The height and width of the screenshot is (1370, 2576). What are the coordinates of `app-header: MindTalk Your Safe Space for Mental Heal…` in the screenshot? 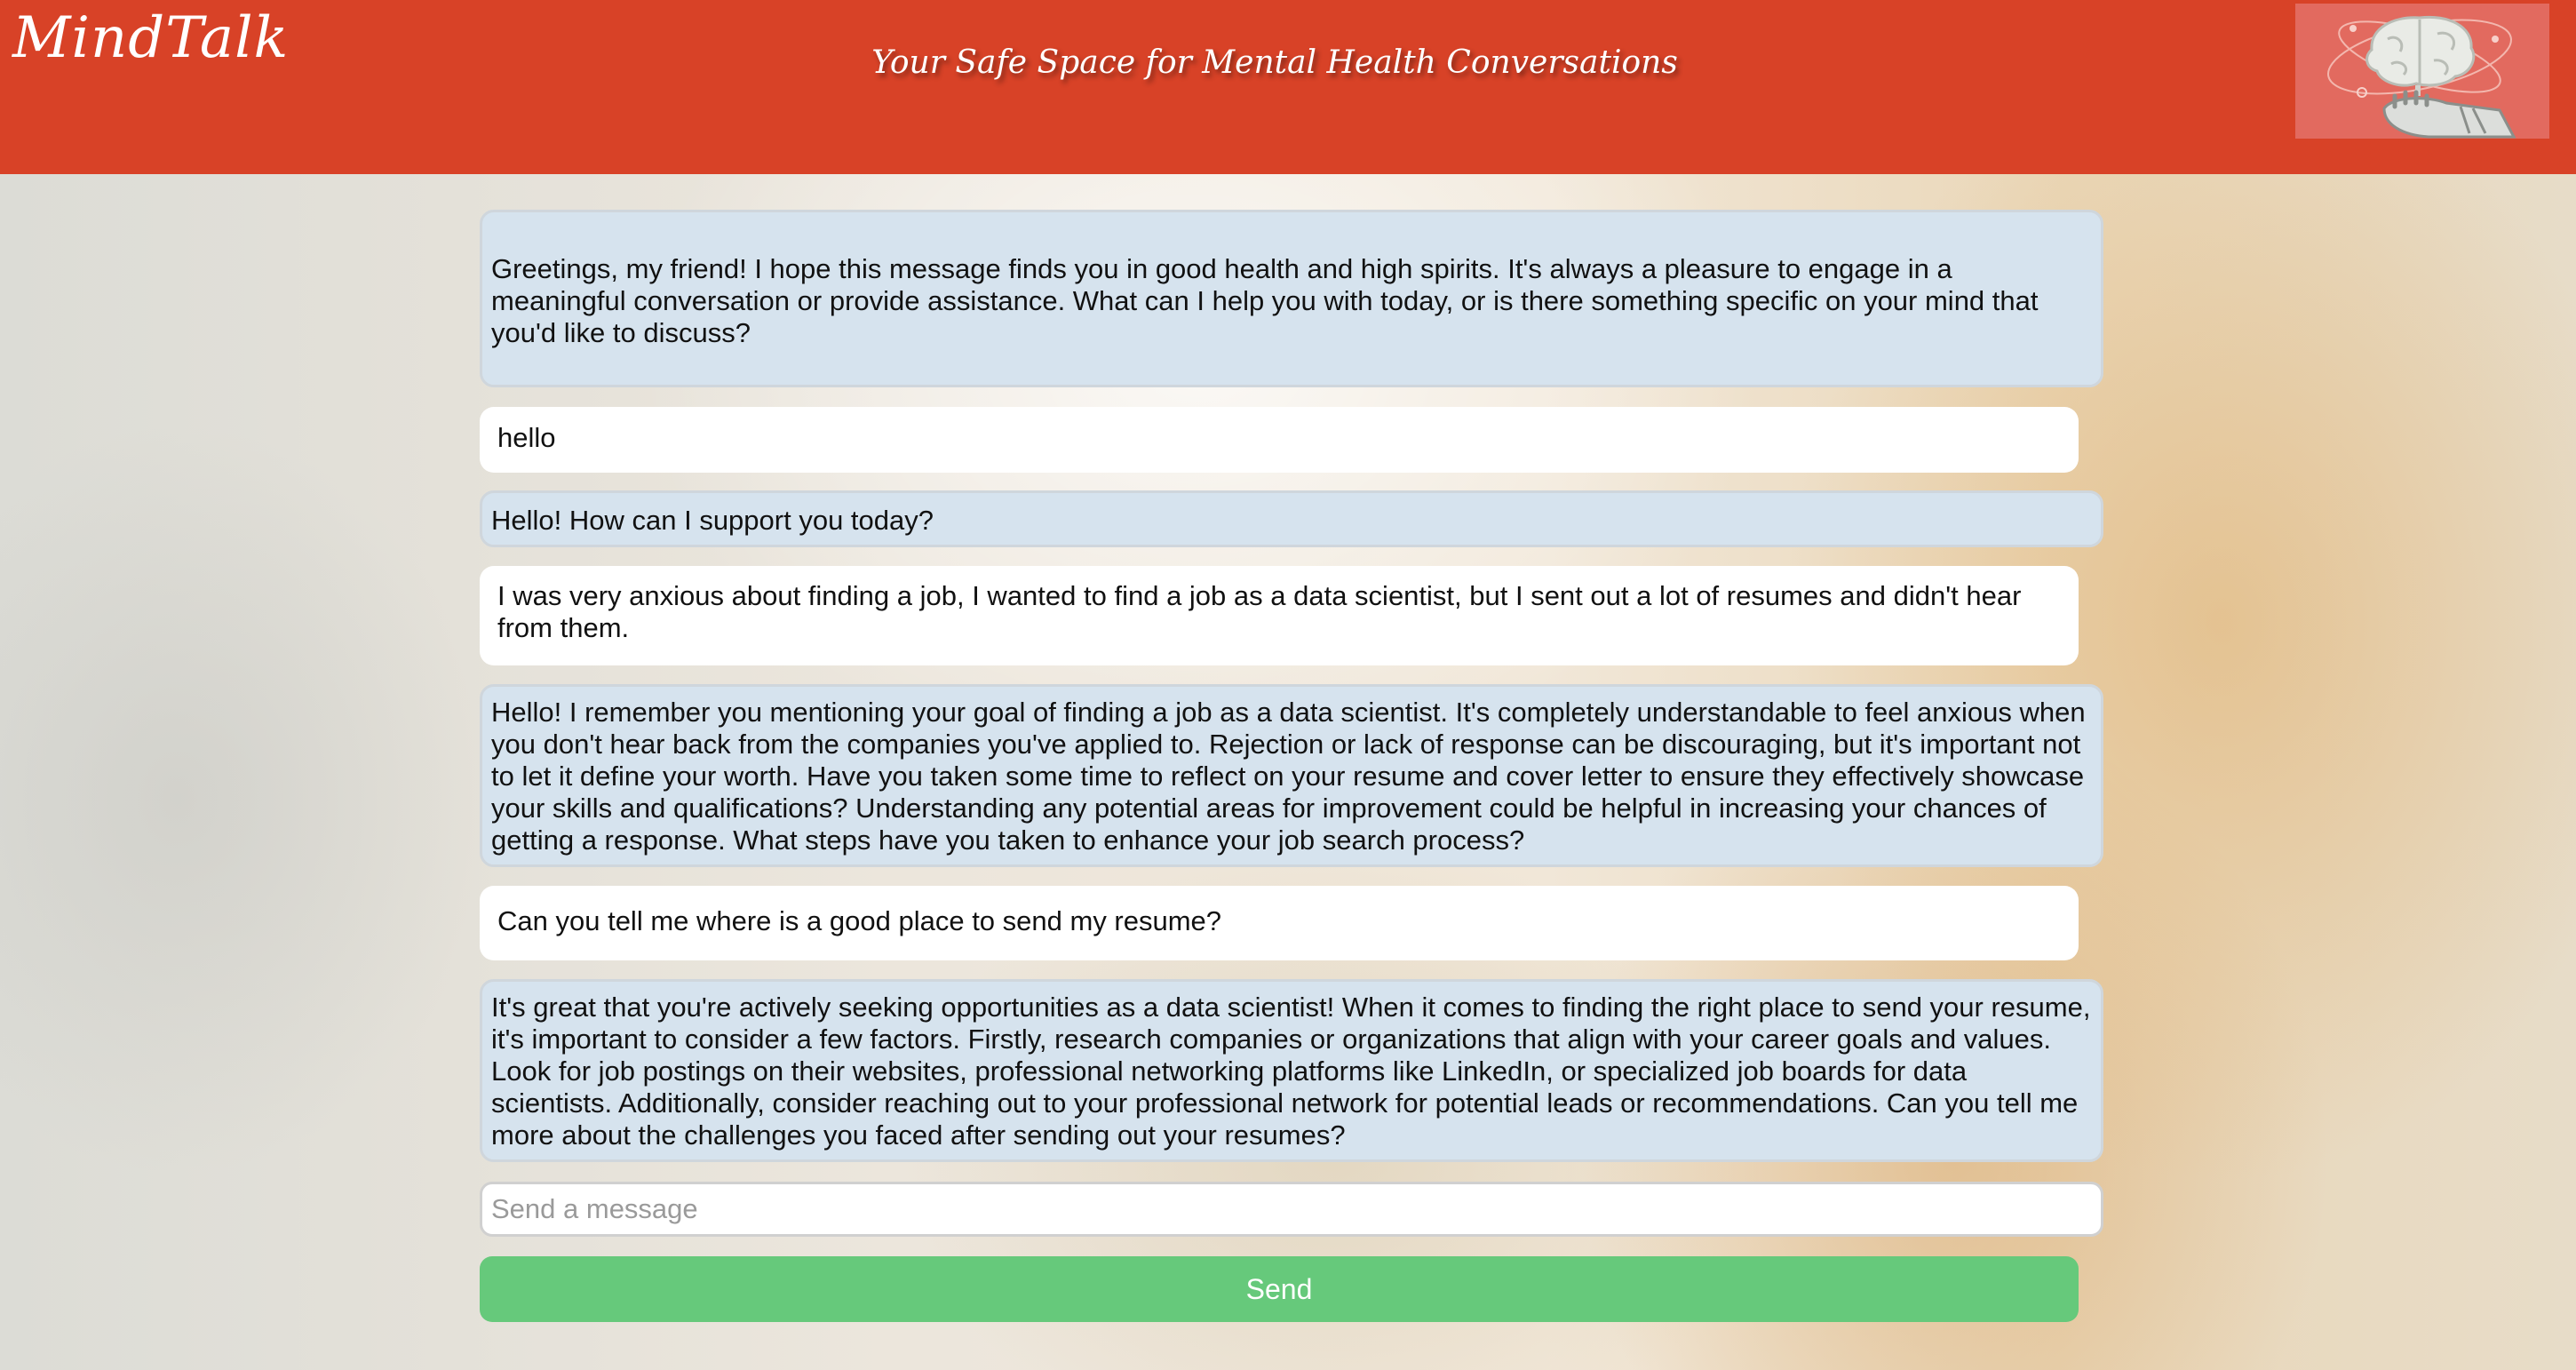 It's located at (1288, 87).